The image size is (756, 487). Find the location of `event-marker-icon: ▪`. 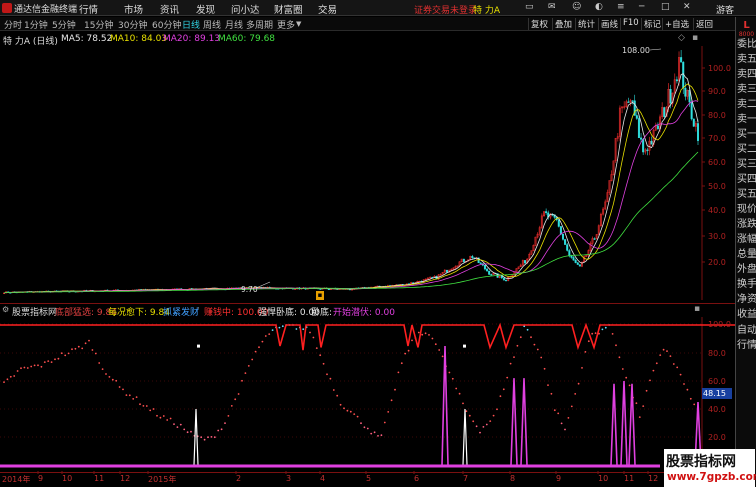

event-marker-icon: ▪ is located at coordinates (320, 295).